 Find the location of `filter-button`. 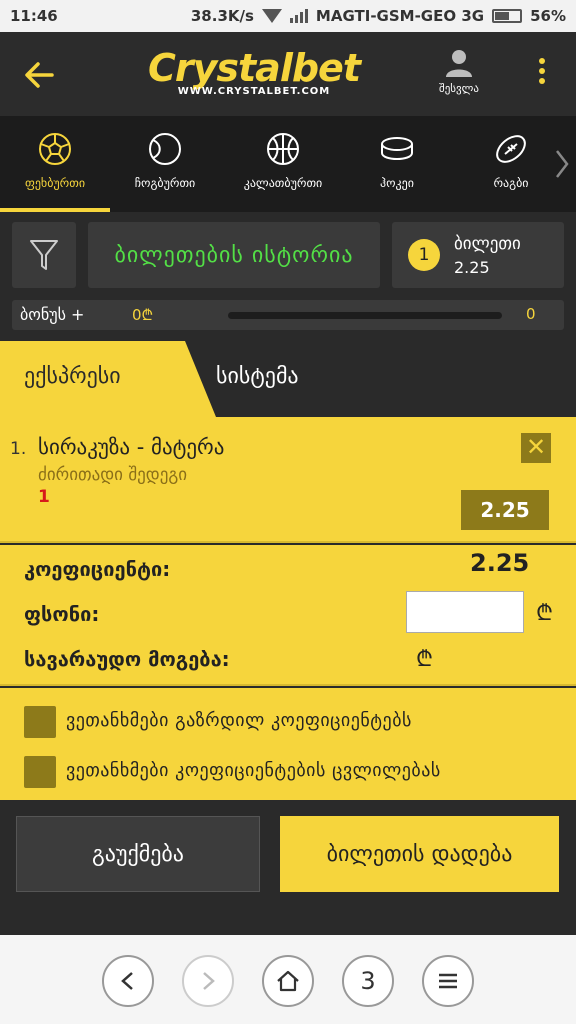

filter-button is located at coordinates (44, 255).